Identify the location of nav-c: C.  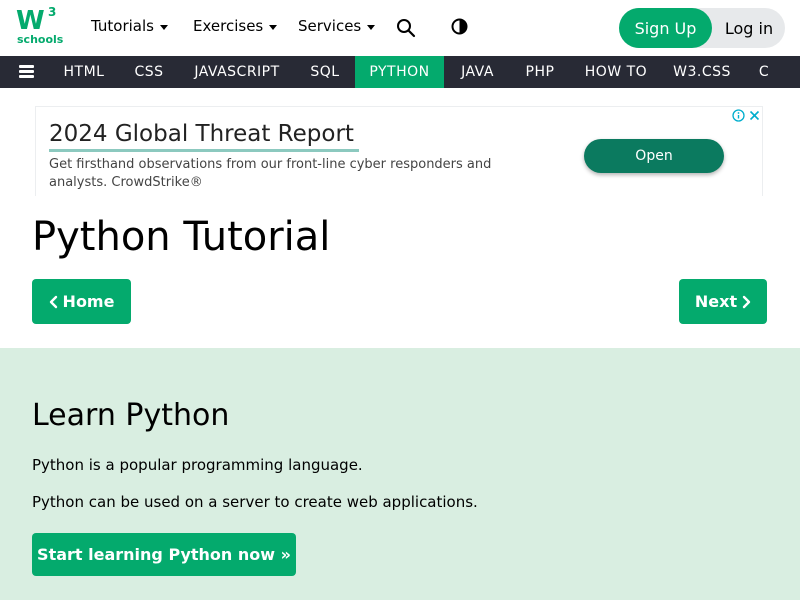
(764, 72).